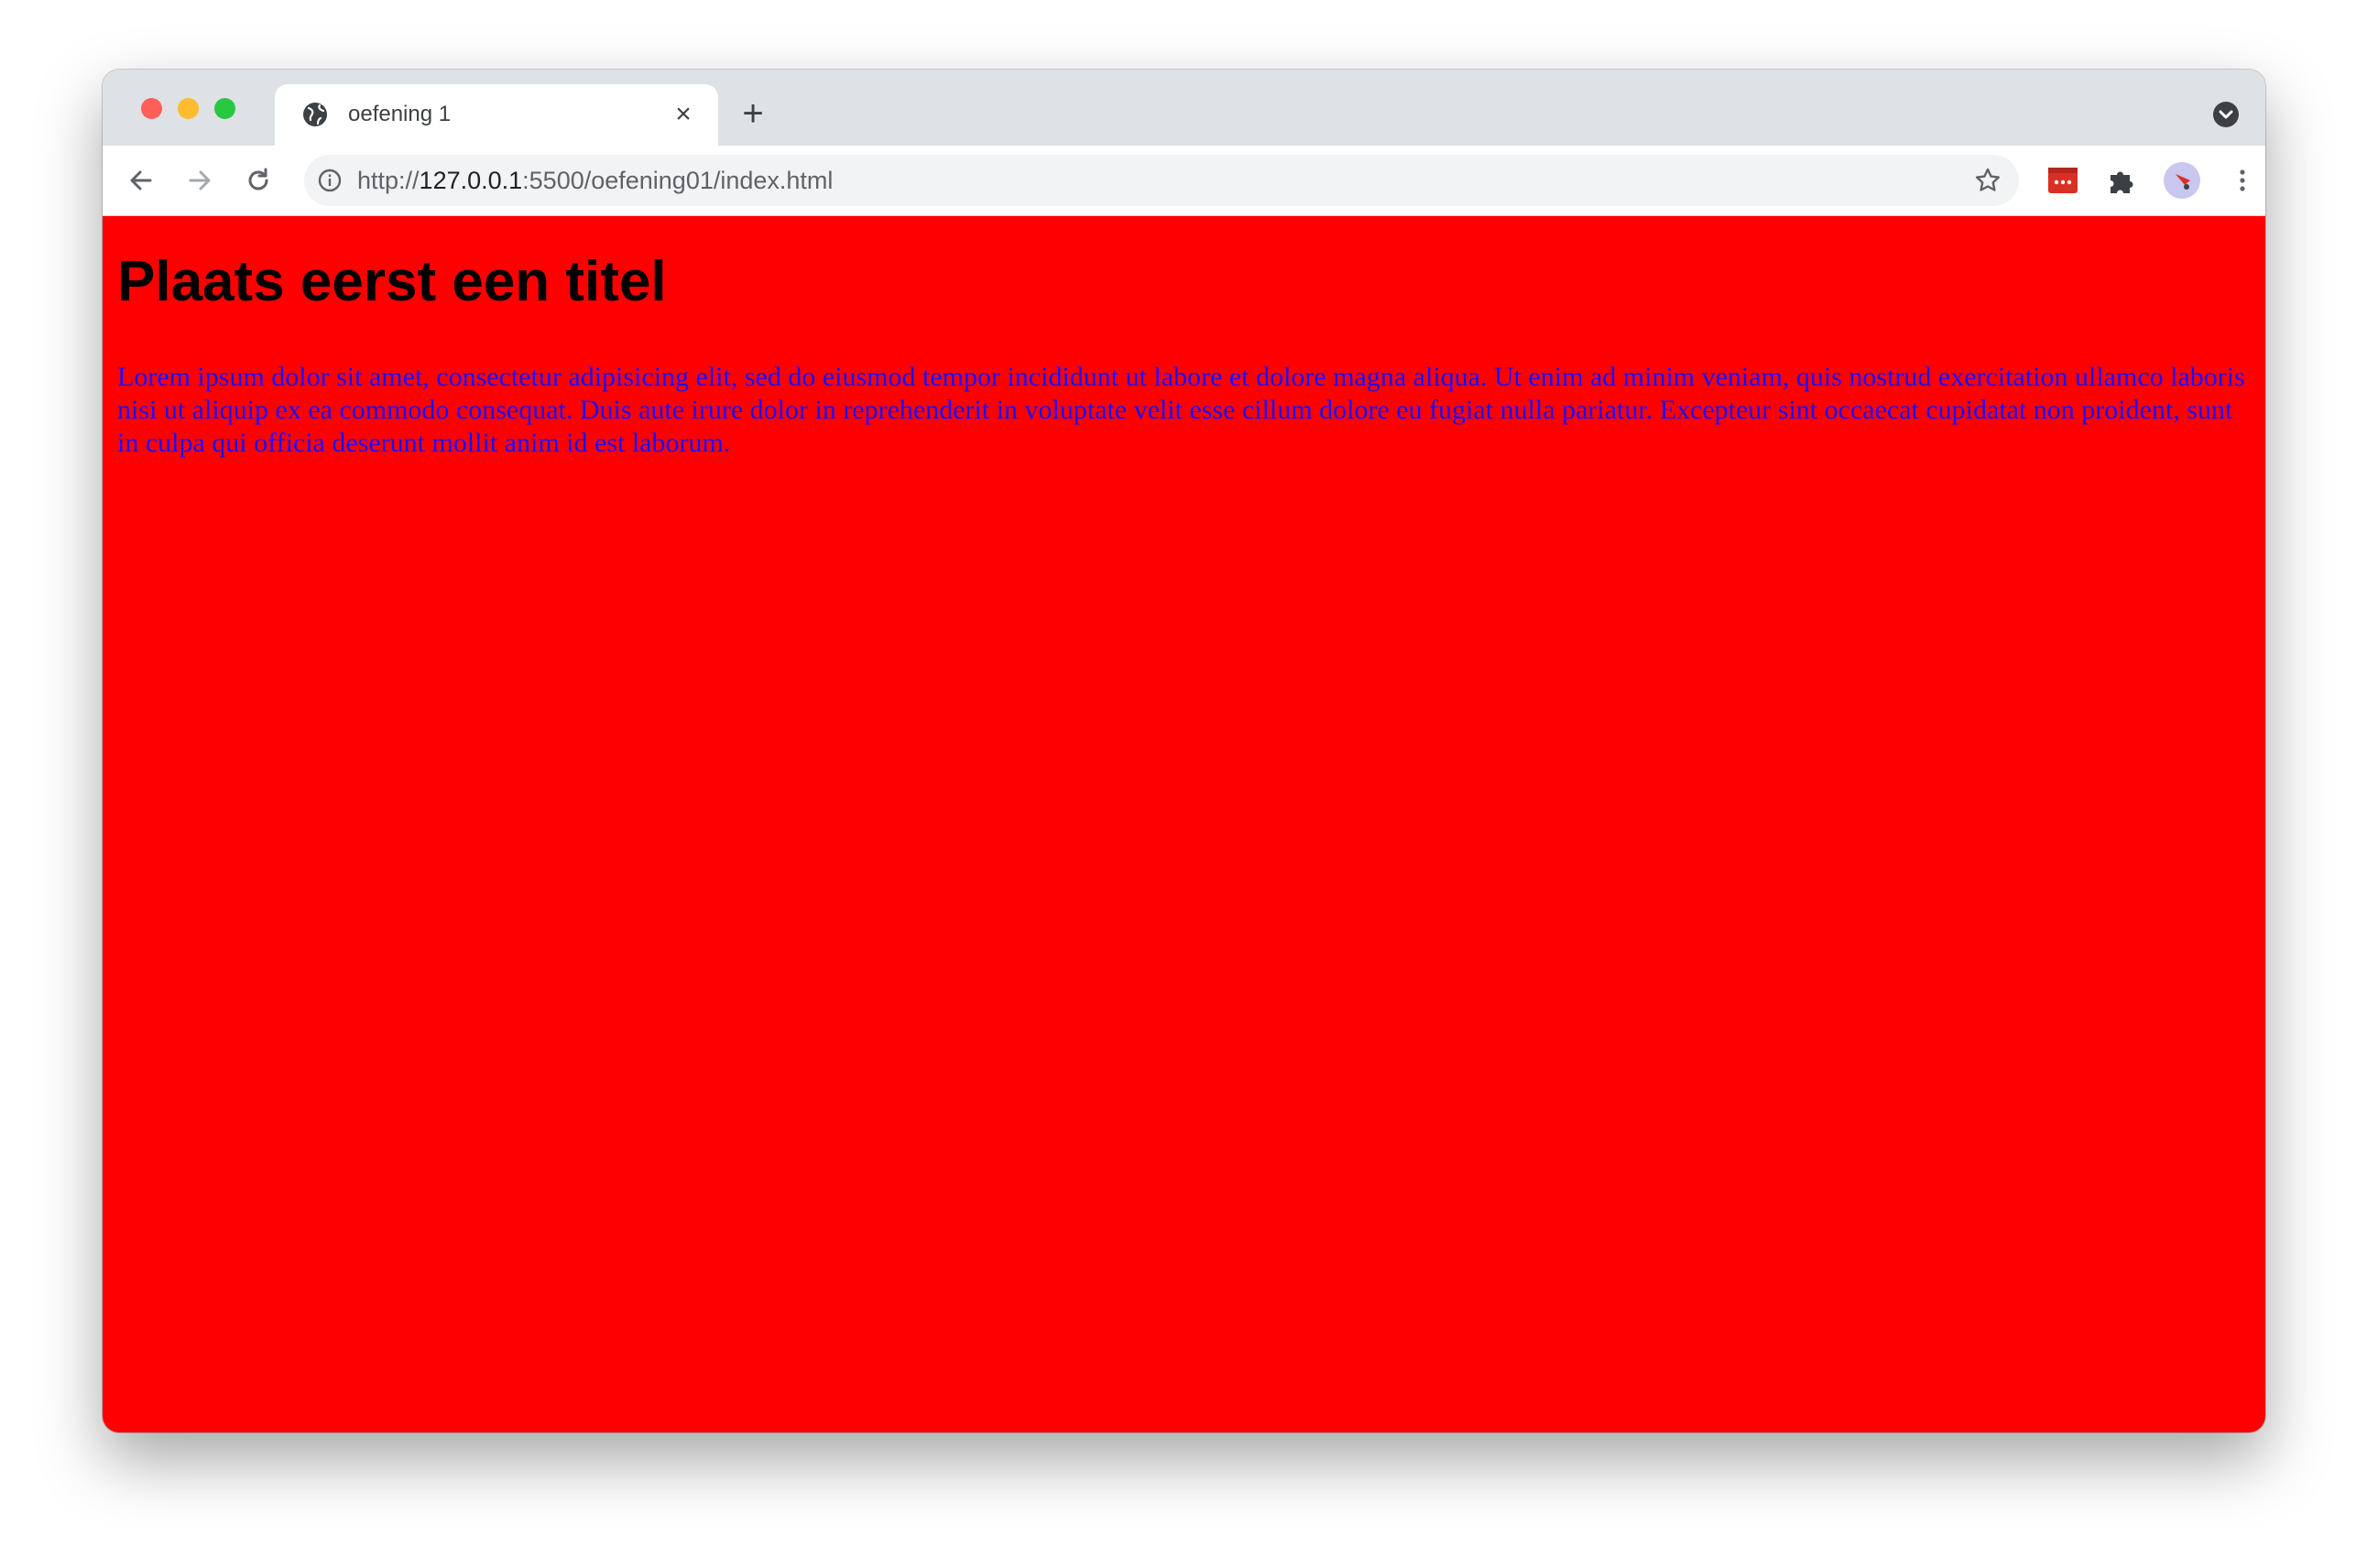 This screenshot has width=2367, height=1568. I want to click on avatar, so click(2182, 180).